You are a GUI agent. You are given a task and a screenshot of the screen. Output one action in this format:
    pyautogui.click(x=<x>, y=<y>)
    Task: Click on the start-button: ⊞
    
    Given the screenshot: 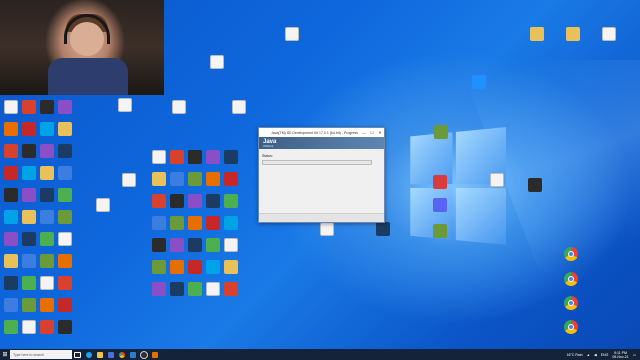 What is the action you would take?
    pyautogui.click(x=5, y=354)
    